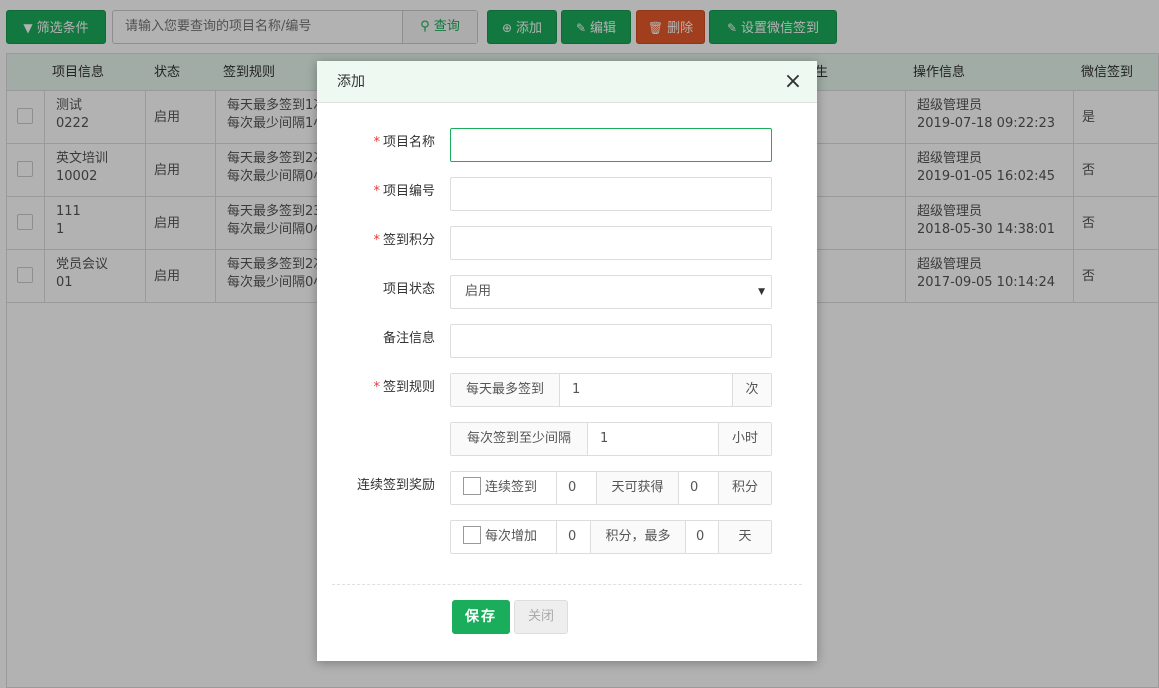 Image resolution: width=1159 pixels, height=688 pixels. What do you see at coordinates (472, 535) in the screenshot?
I see `increment-checkbox` at bounding box center [472, 535].